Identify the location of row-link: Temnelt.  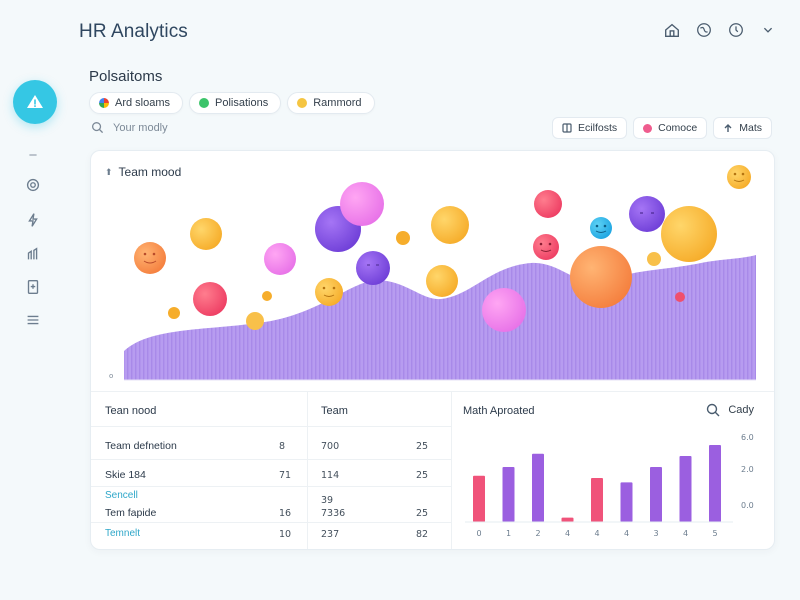
(122, 533).